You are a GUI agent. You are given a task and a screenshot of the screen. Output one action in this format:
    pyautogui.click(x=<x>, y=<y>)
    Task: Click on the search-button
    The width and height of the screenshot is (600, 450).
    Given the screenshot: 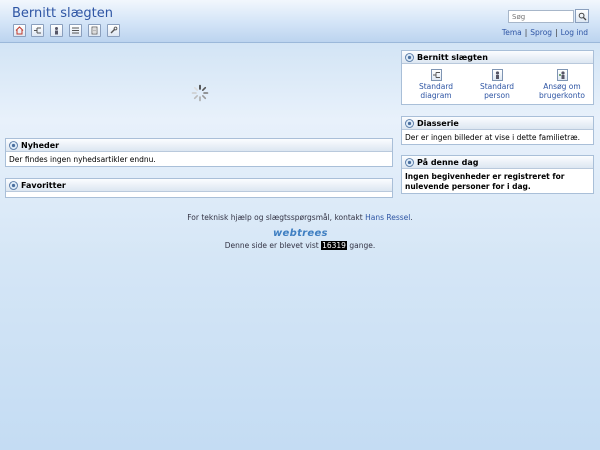 What is the action you would take?
    pyautogui.click(x=582, y=16)
    